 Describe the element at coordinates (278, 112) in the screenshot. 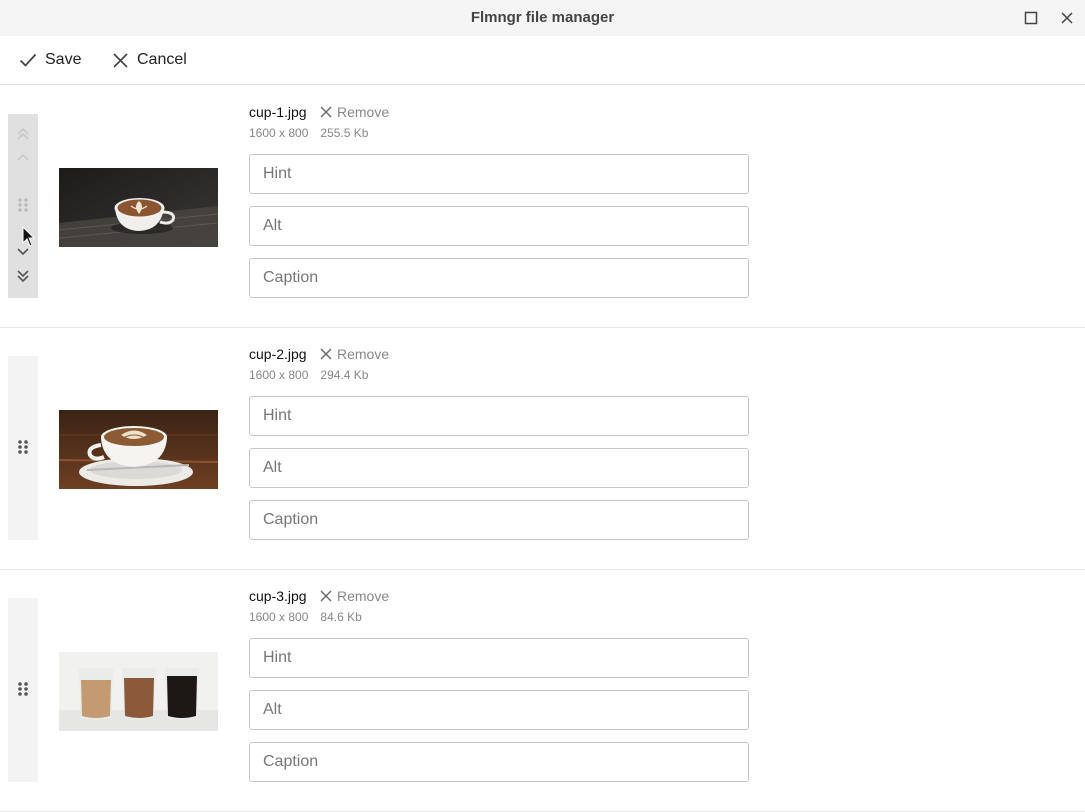

I see `file-name: cup-1.jpg` at that location.